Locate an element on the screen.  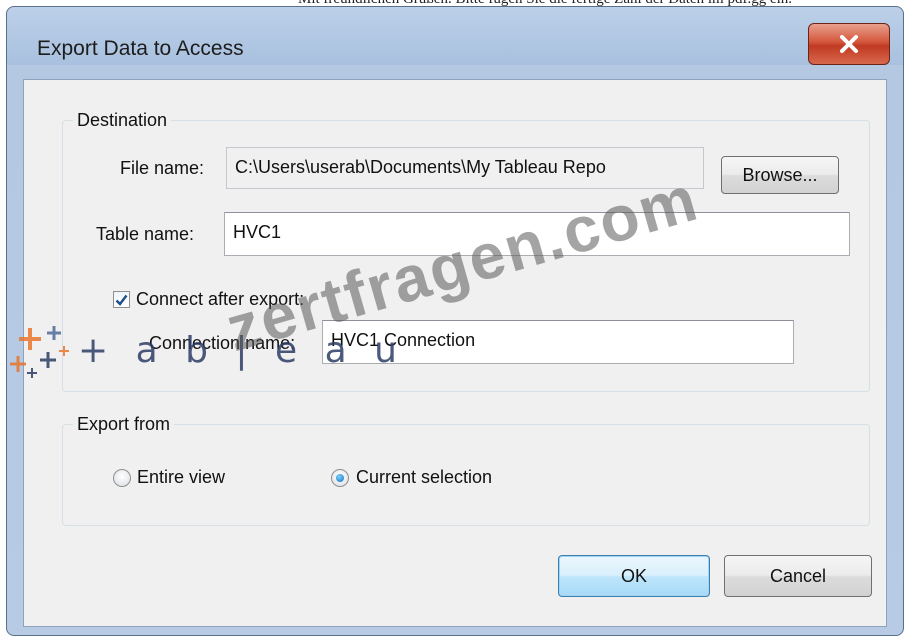
entire-view-radio is located at coordinates (122, 478).